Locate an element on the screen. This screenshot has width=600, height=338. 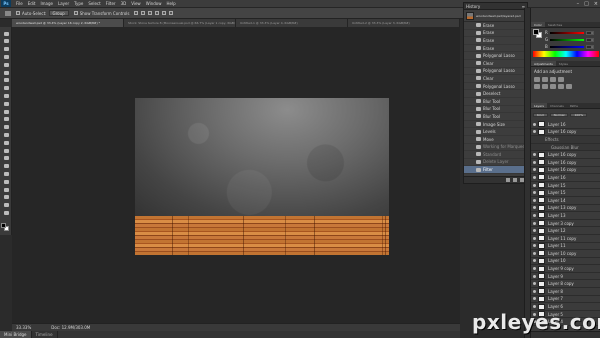
menu-view: View is located at coordinates (136, 3).